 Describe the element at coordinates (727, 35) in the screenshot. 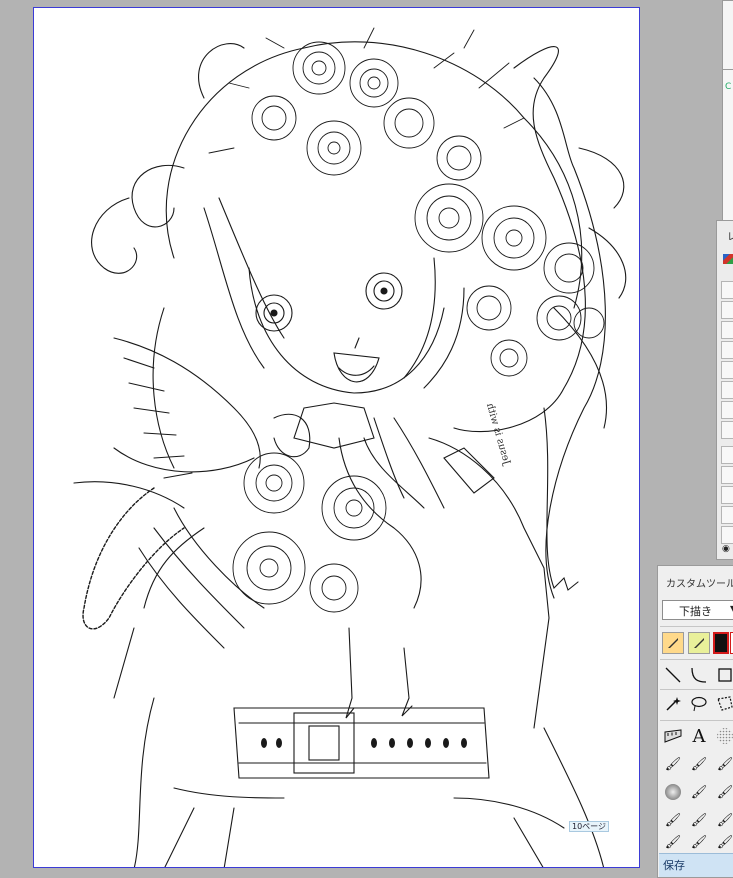

I see `navigator-panel-edge` at that location.